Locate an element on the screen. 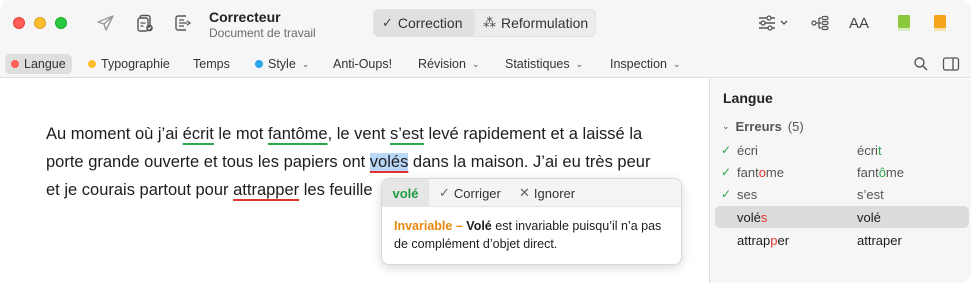 This screenshot has height=283, width=971. error-text: écri is located at coordinates (747, 150).